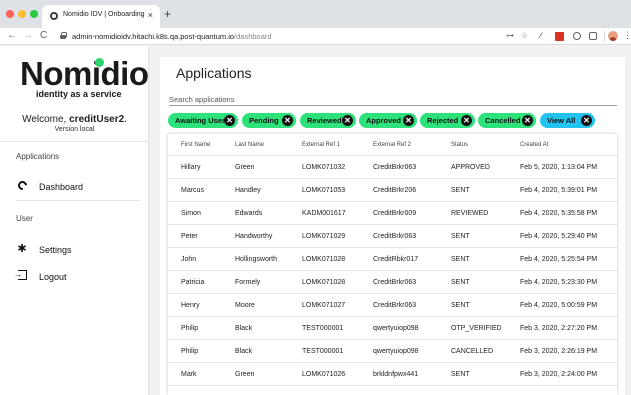 The height and width of the screenshot is (395, 631). I want to click on column-header: Last Name, so click(249, 145).